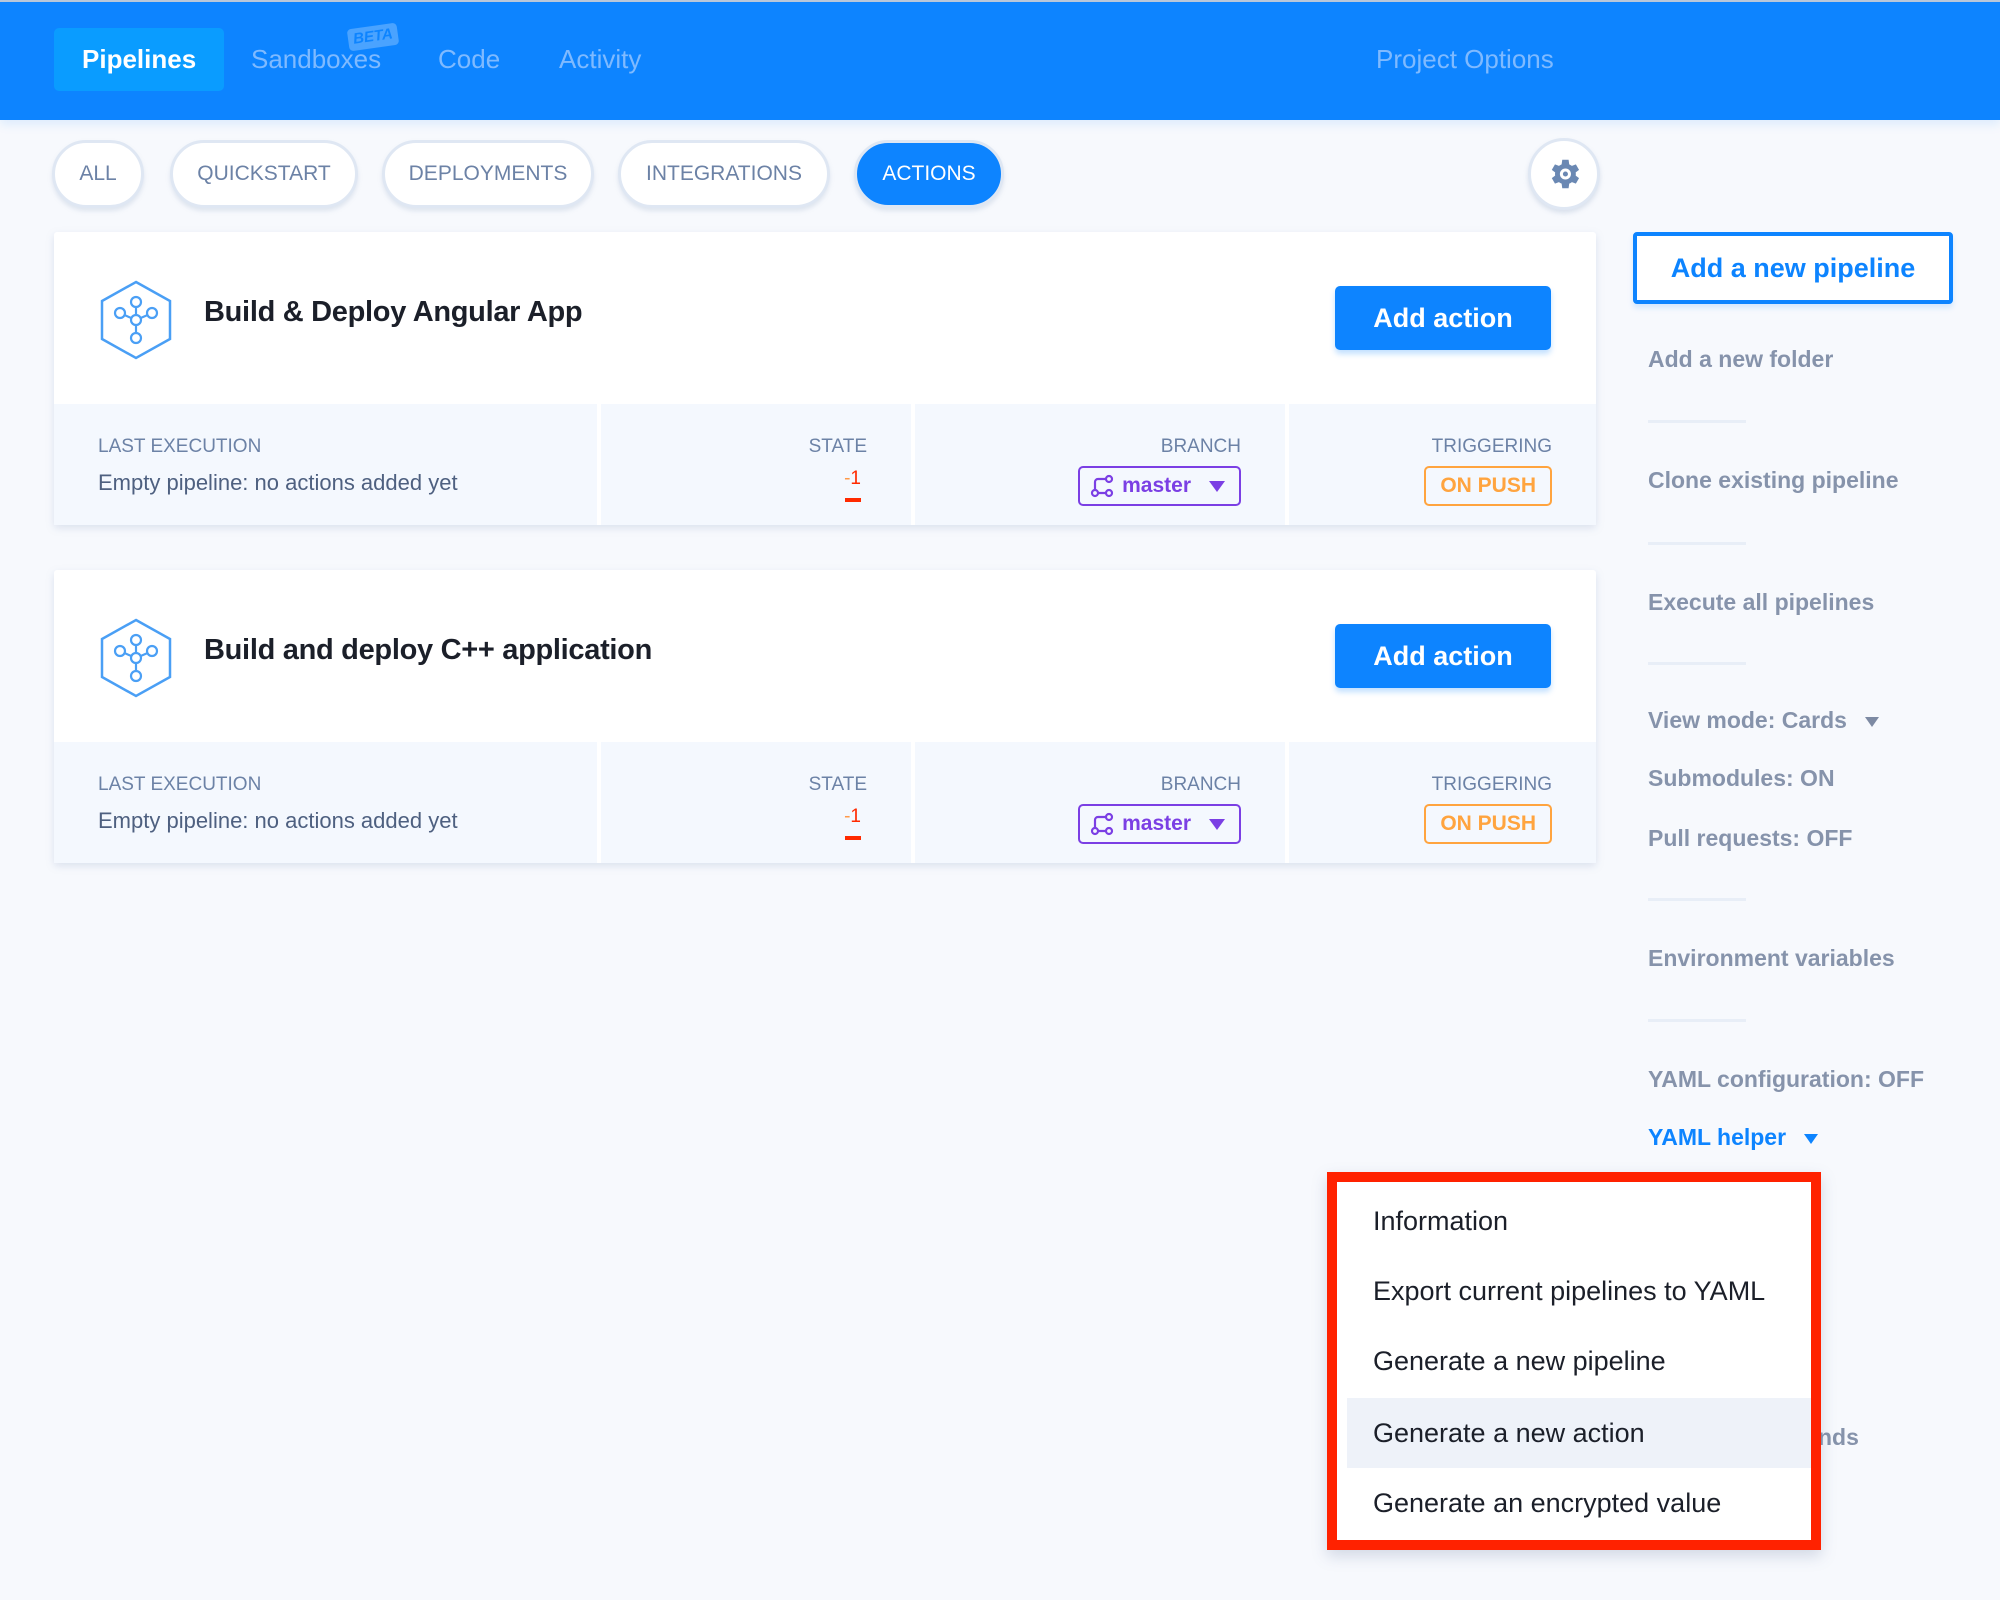 This screenshot has height=1600, width=2000. What do you see at coordinates (1750, 838) in the screenshot?
I see `pull-requests-toggle: Pull requests: OFF` at bounding box center [1750, 838].